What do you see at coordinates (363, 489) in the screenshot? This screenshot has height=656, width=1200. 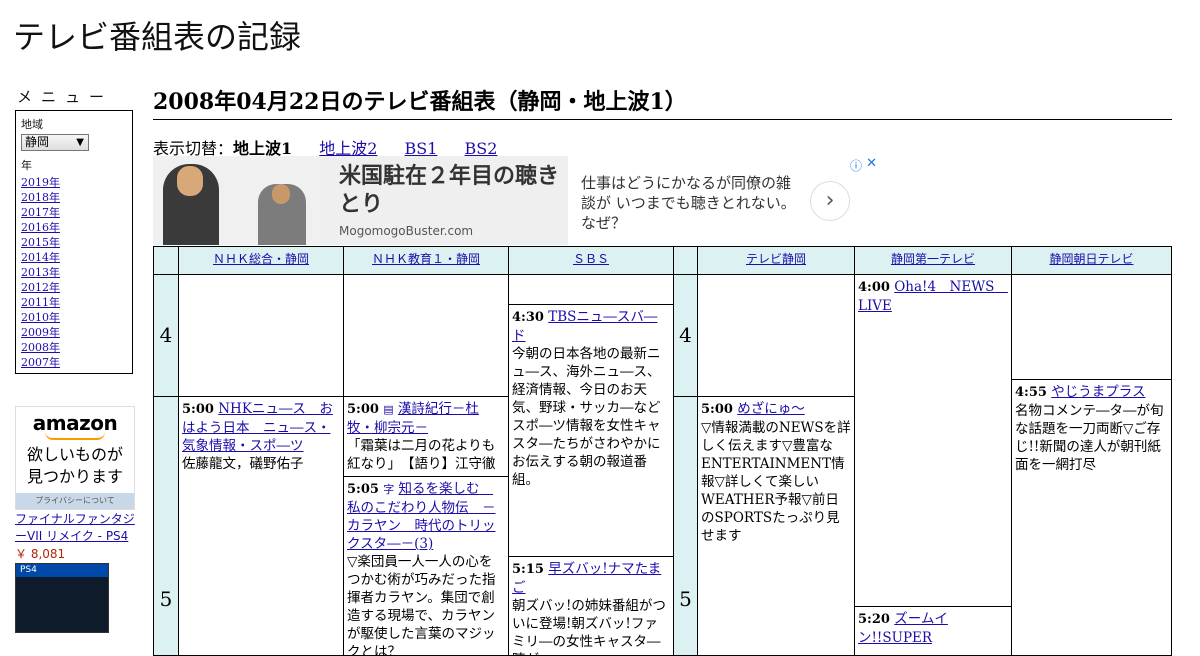 I see `program-time: 5:05` at bounding box center [363, 489].